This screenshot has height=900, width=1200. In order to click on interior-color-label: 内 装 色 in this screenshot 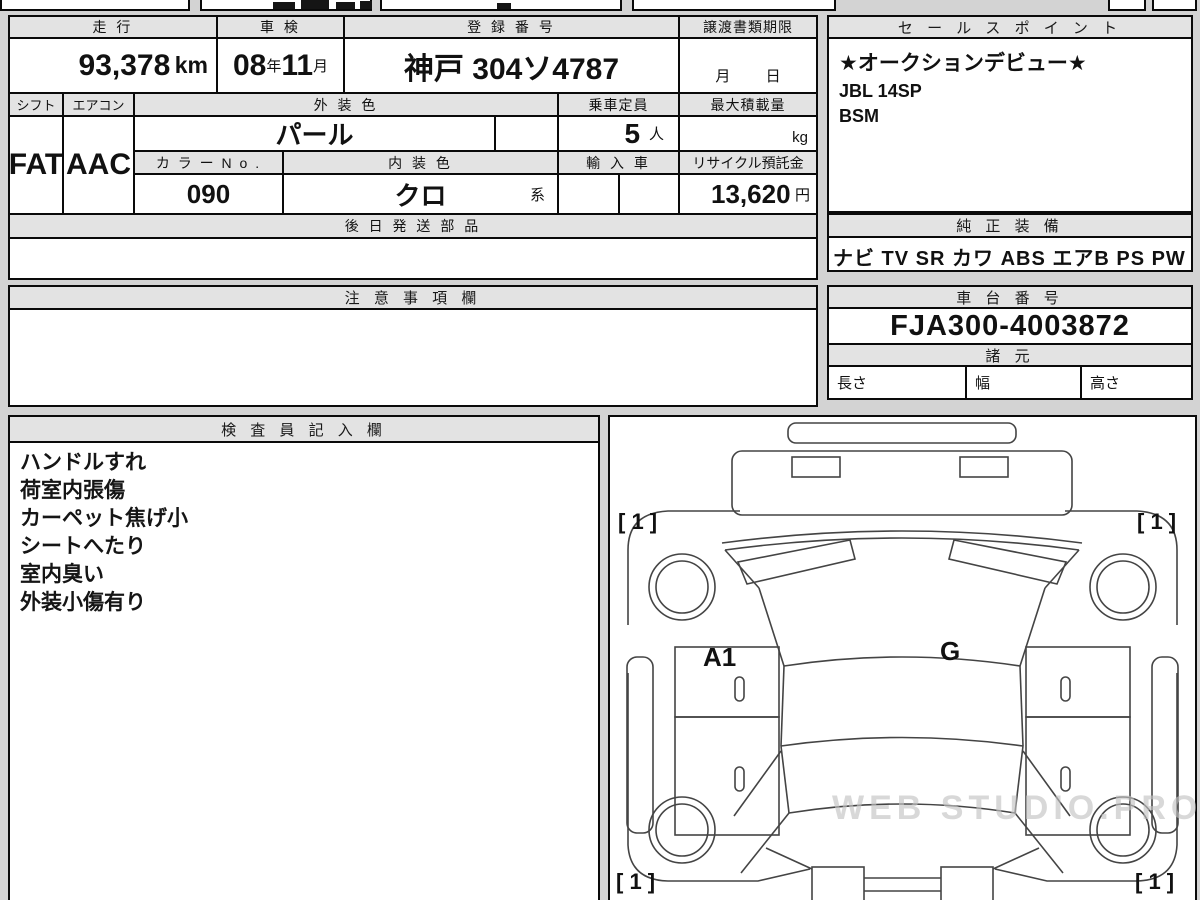, I will do `click(420, 162)`.